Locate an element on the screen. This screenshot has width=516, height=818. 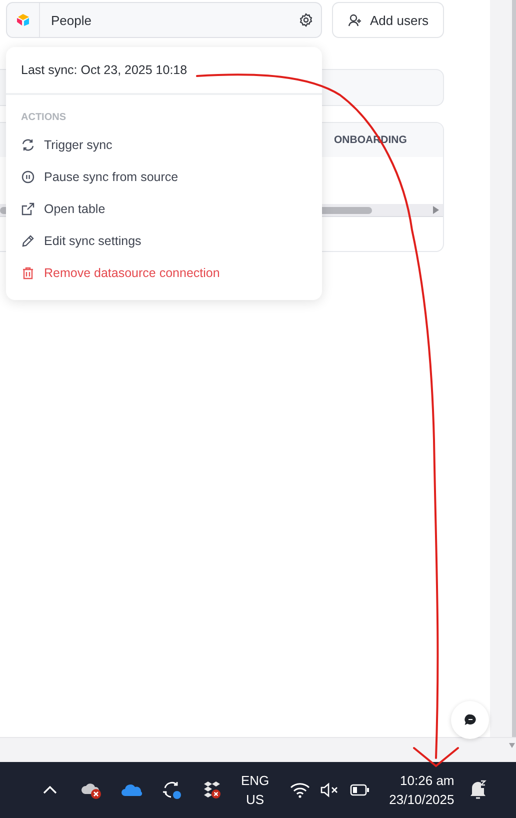
pause-icon is located at coordinates (28, 177).